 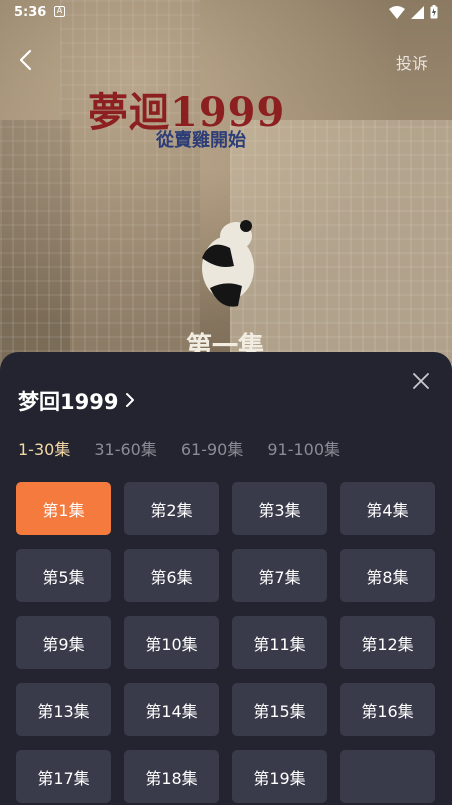 What do you see at coordinates (303, 448) in the screenshot?
I see `tab-range-91-100: 91-100集` at bounding box center [303, 448].